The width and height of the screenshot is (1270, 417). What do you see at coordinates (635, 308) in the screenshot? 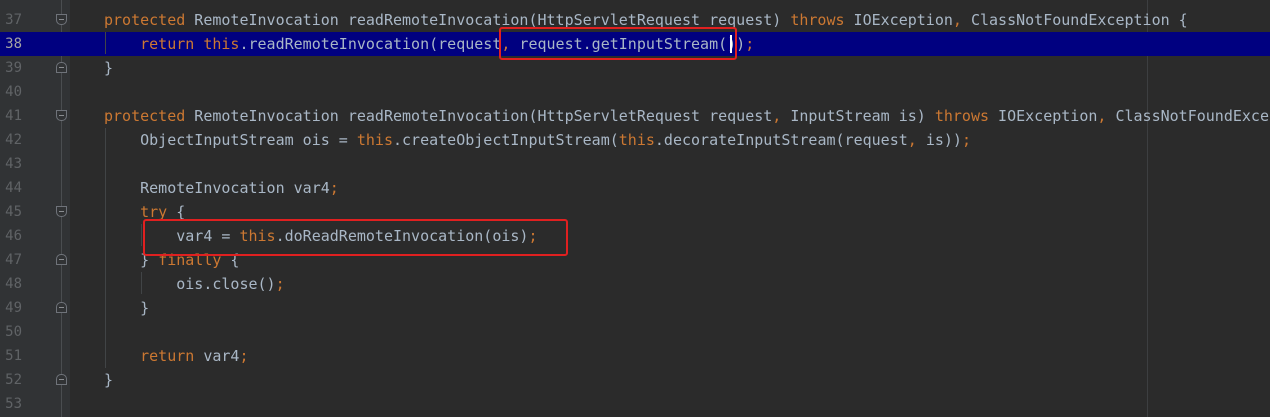
I see `code-line: 49 }` at bounding box center [635, 308].